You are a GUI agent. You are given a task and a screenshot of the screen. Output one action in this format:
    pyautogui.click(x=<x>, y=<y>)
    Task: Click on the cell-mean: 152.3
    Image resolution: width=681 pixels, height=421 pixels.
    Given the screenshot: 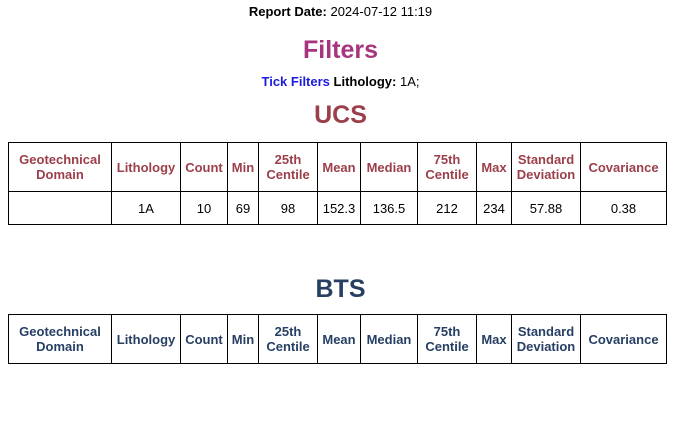 What is the action you would take?
    pyautogui.click(x=339, y=208)
    